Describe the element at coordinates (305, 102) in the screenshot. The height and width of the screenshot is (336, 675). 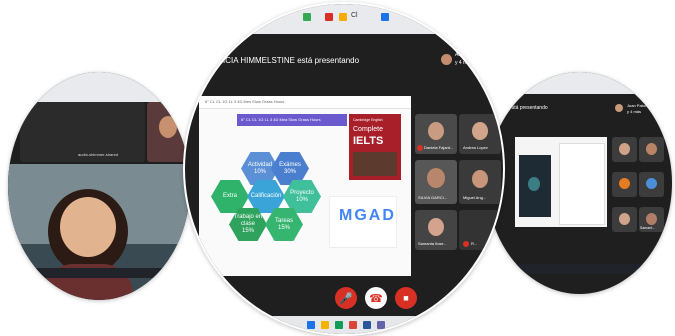
I see `slide-header-bar: 6° CL CL 1G 1L 3 4D Mes Slow Grass Hours` at that location.